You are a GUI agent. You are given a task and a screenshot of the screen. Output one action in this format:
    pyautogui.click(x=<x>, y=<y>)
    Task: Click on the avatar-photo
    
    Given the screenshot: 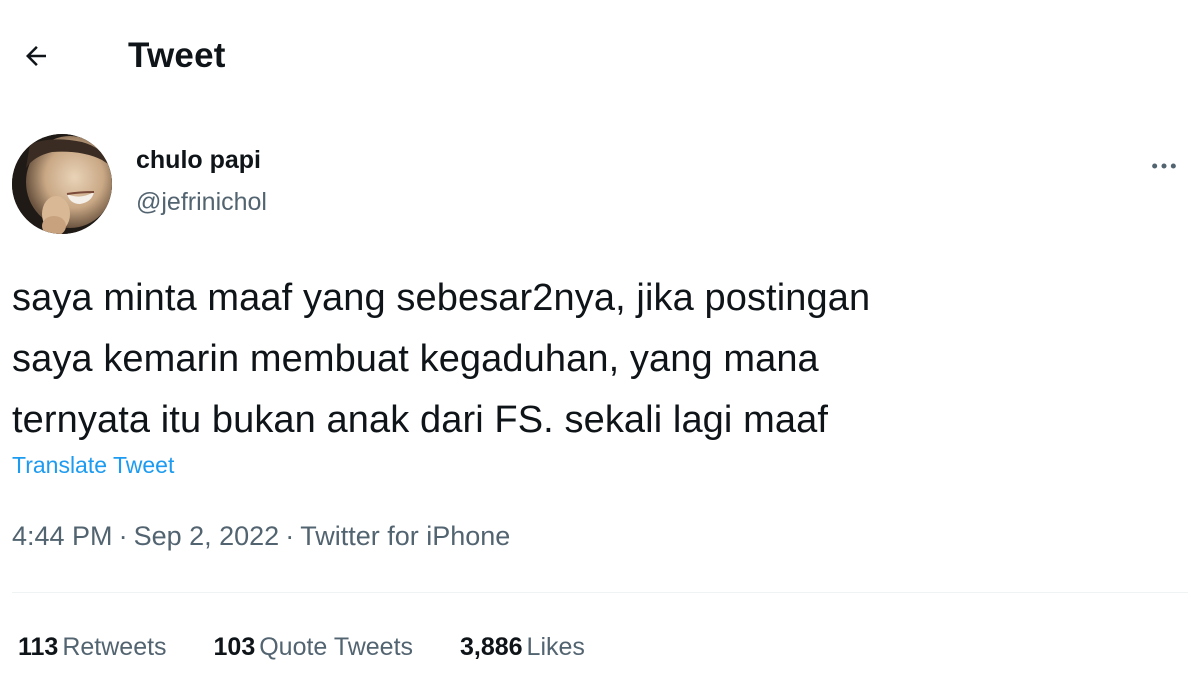 What is the action you would take?
    pyautogui.click(x=62, y=184)
    